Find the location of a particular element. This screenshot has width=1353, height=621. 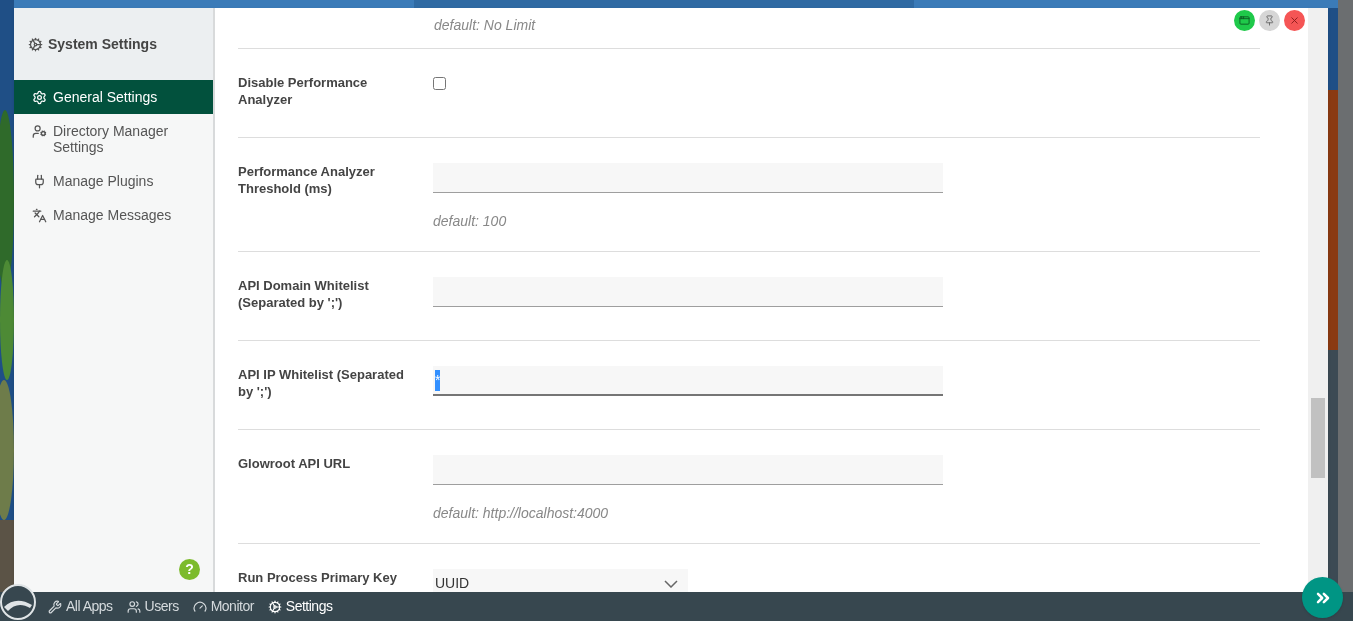

setting-label: API IP Whitelist (Separated by ';') is located at coordinates (321, 383).